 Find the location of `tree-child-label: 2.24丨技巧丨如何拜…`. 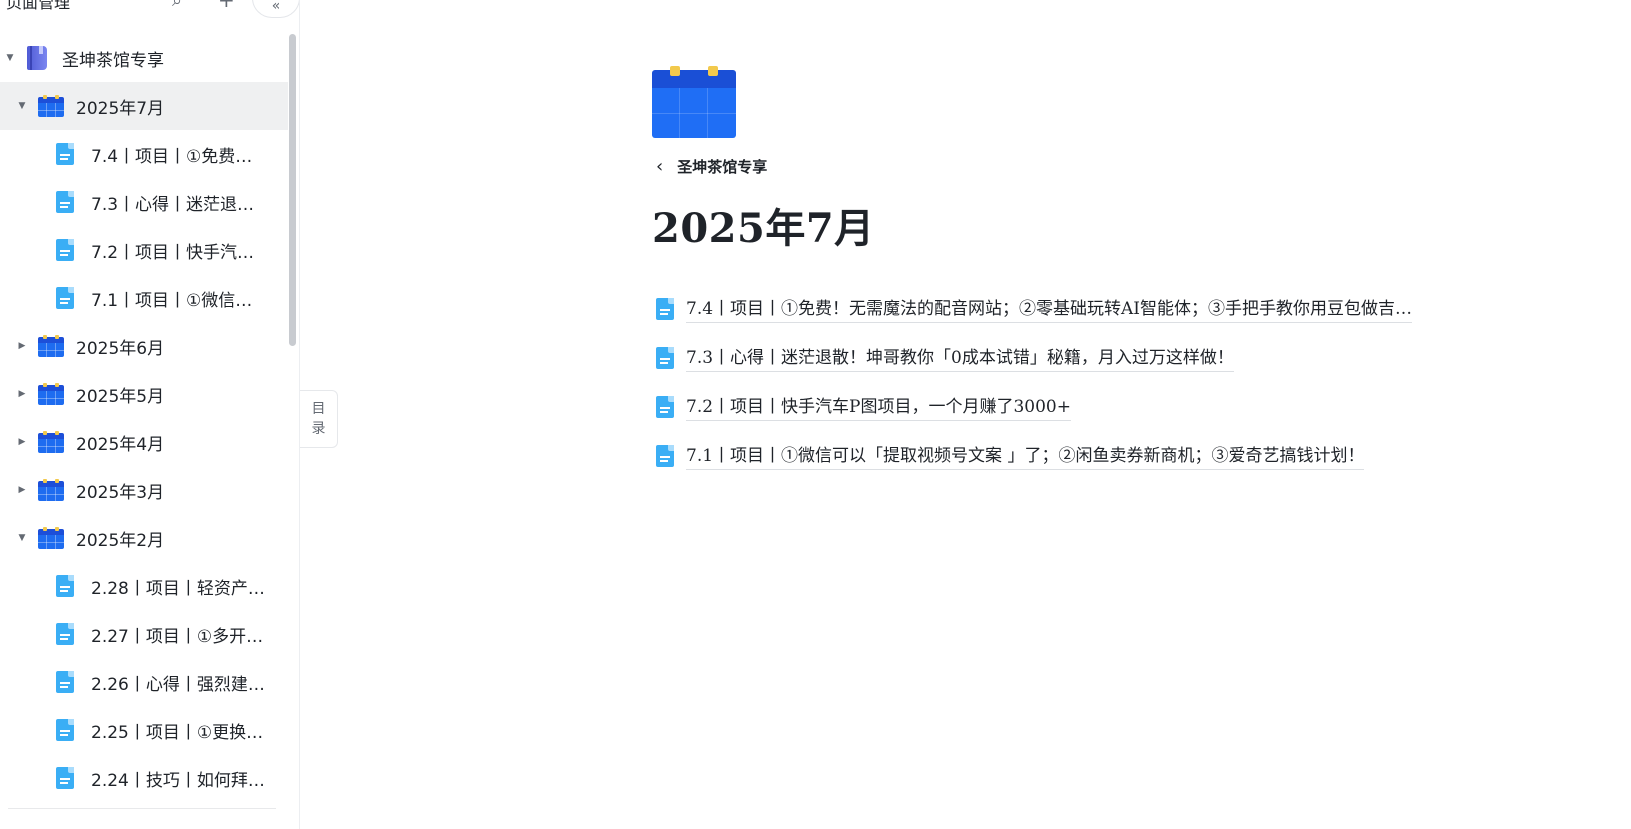

tree-child-label: 2.24丨技巧丨如何拜… is located at coordinates (178, 780).